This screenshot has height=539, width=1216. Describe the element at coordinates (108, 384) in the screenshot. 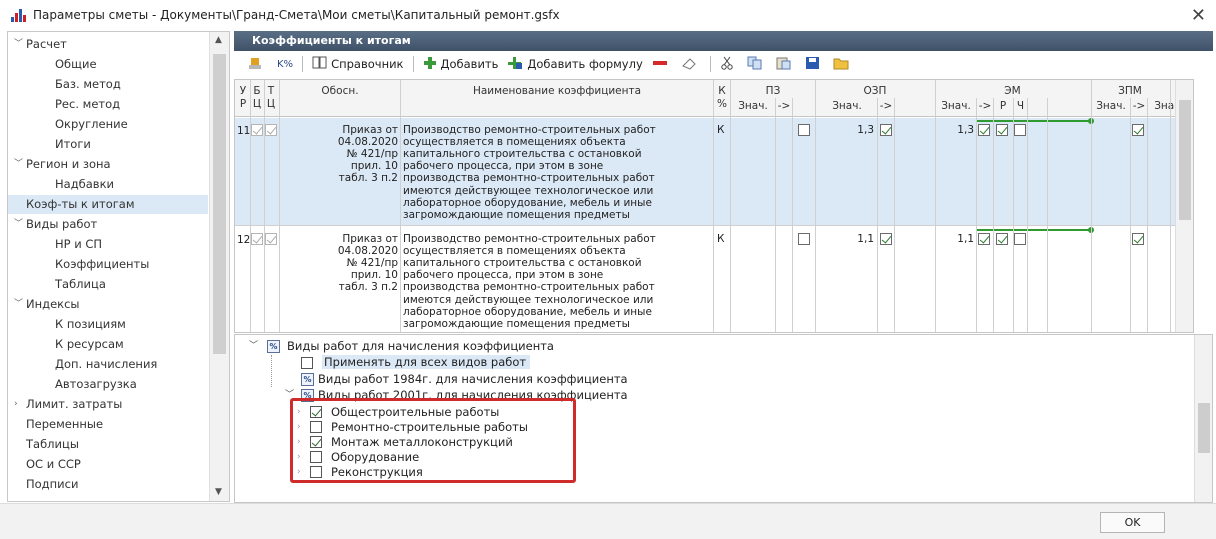

I see `sidebar-item: Автозагрузка` at that location.